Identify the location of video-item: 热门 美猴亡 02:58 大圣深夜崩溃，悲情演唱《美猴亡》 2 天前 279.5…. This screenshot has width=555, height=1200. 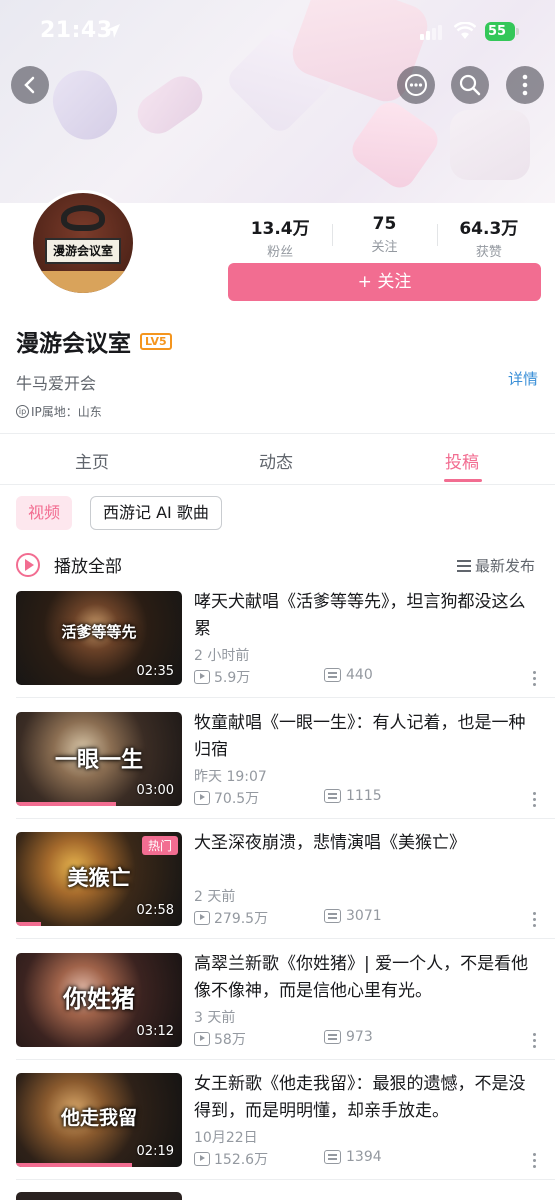
(277, 892).